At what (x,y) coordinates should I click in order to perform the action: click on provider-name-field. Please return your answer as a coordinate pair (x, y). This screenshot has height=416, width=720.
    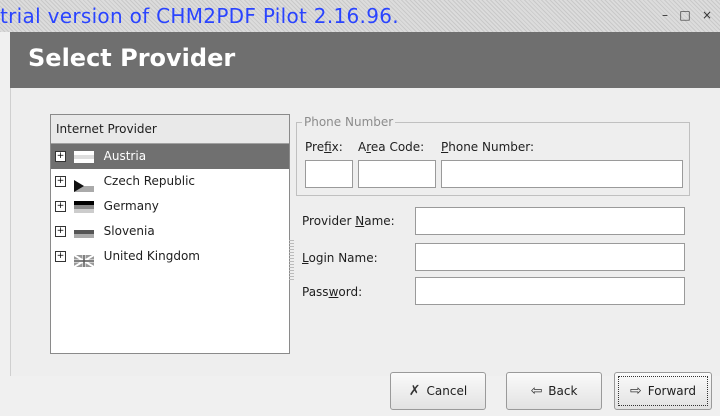
    Looking at the image, I should click on (550, 221).